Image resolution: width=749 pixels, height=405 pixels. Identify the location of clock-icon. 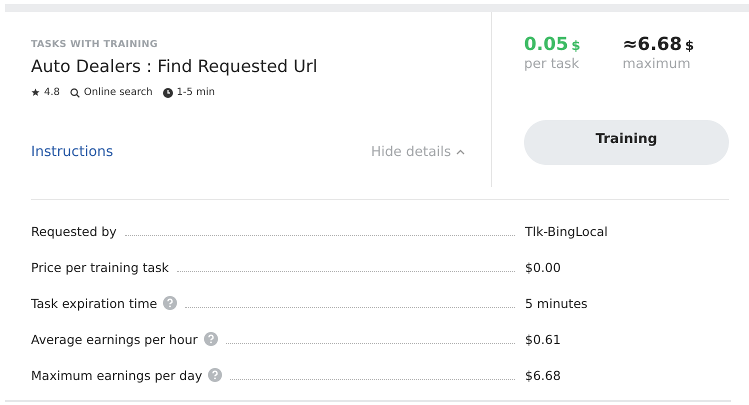
(167, 93).